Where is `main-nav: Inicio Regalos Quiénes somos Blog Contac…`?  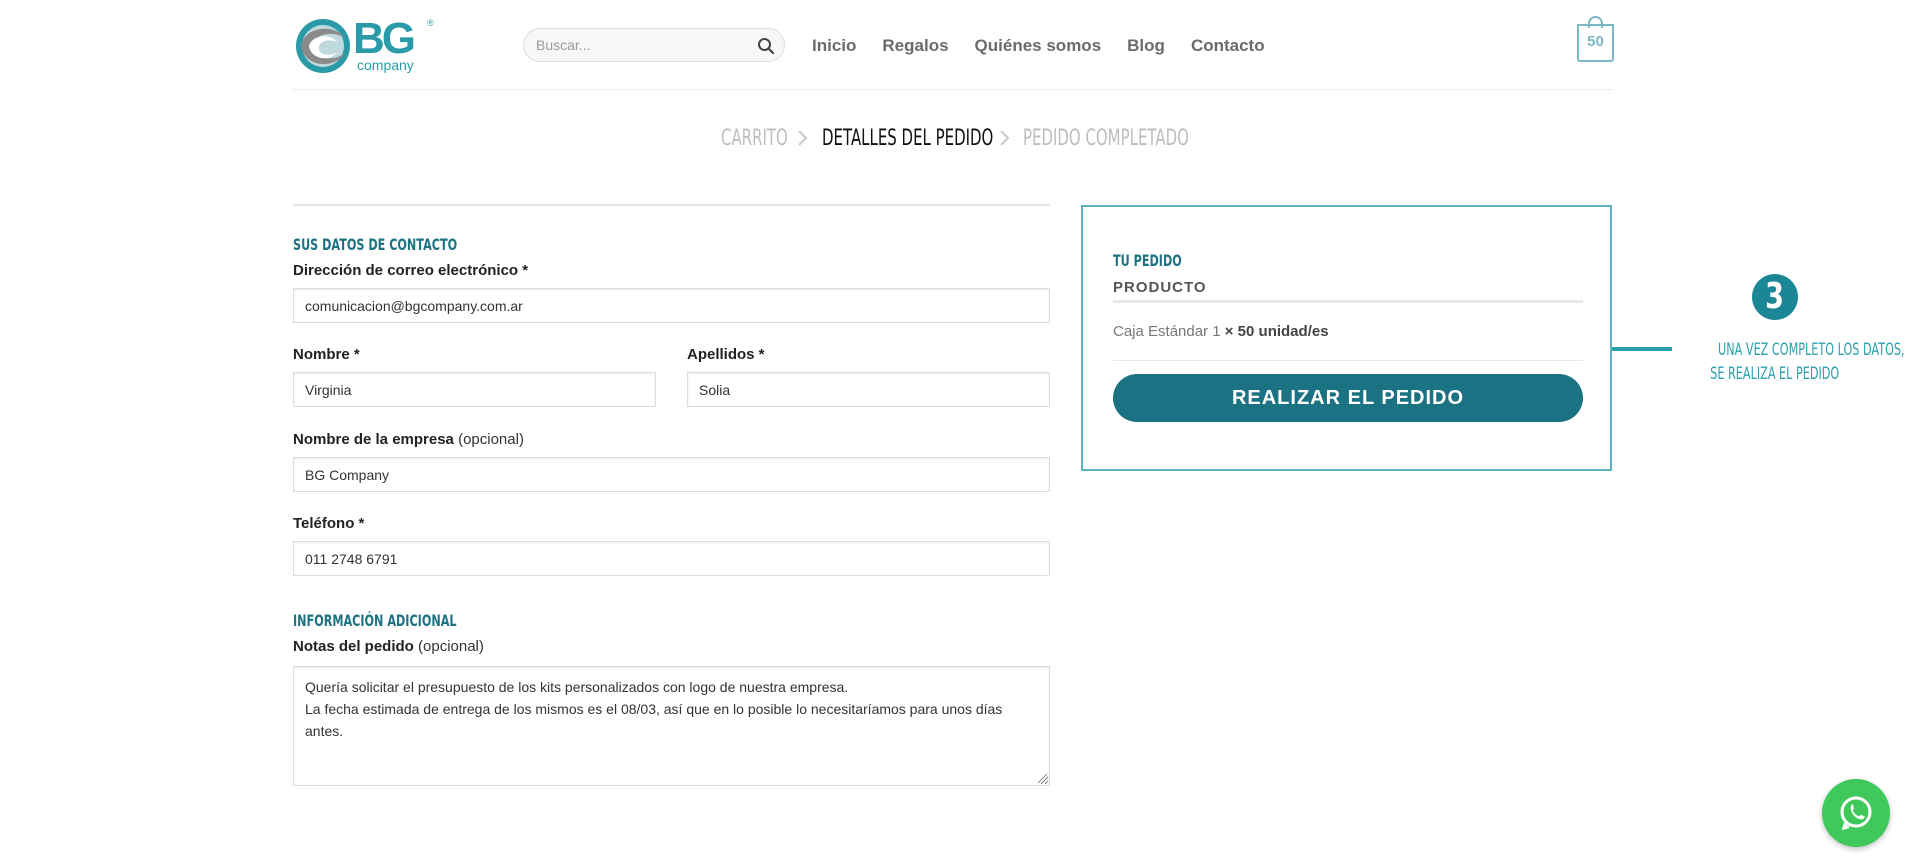
main-nav: Inicio Regalos Quiénes somos Blog Contac… is located at coordinates (1038, 46).